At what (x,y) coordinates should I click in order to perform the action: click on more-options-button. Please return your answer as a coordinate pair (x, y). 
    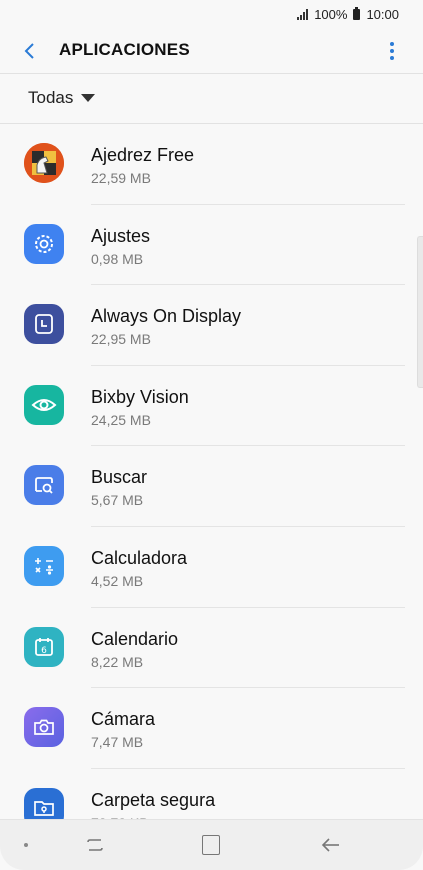
    Looking at the image, I should click on (392, 51).